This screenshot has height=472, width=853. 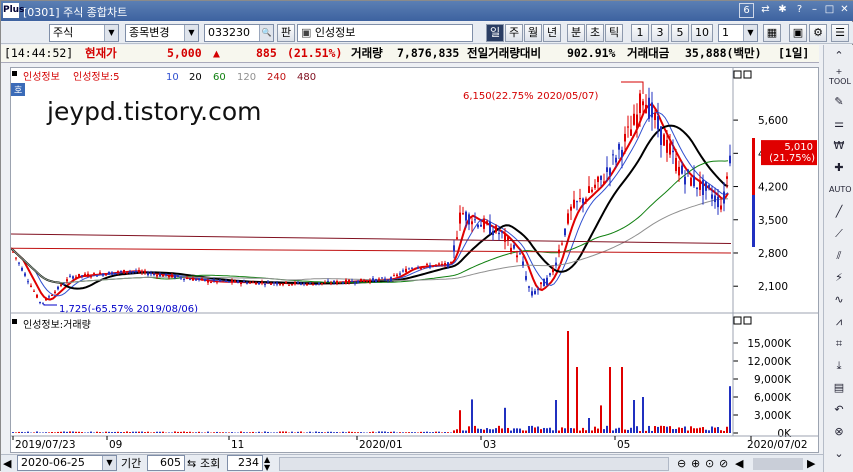 What do you see at coordinates (595, 33) in the screenshot?
I see `period-second: 초` at bounding box center [595, 33].